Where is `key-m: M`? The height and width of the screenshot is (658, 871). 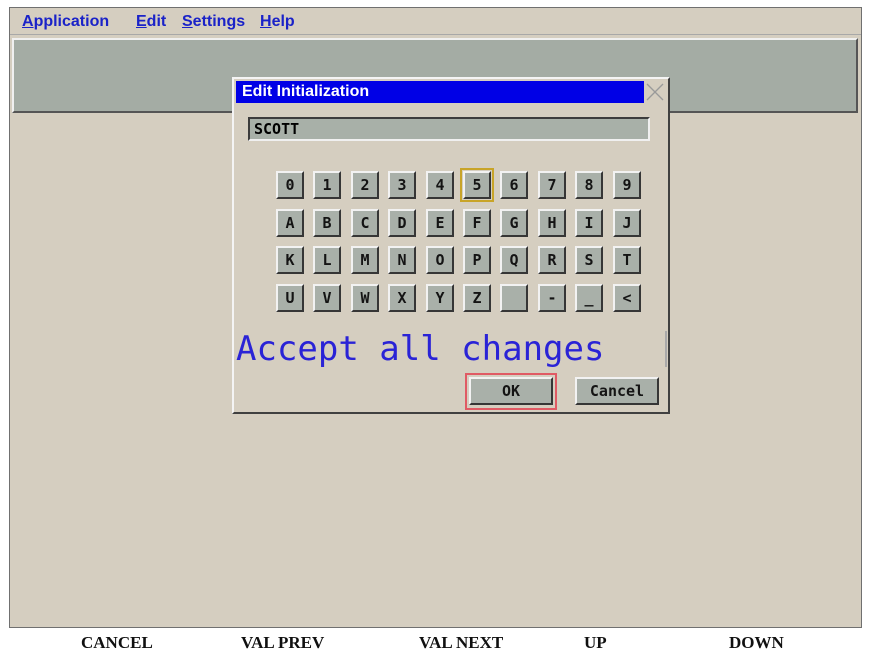
key-m: M is located at coordinates (365, 260).